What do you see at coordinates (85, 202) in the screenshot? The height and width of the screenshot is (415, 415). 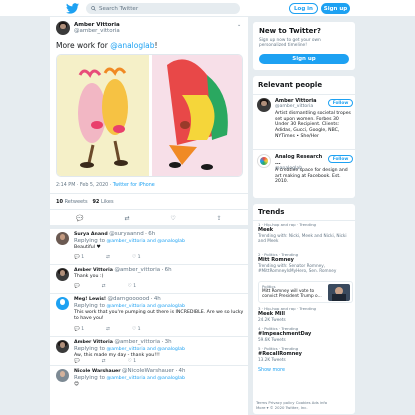 I see `tweet-stats: 10 Retweets 92 Likes` at bounding box center [85, 202].